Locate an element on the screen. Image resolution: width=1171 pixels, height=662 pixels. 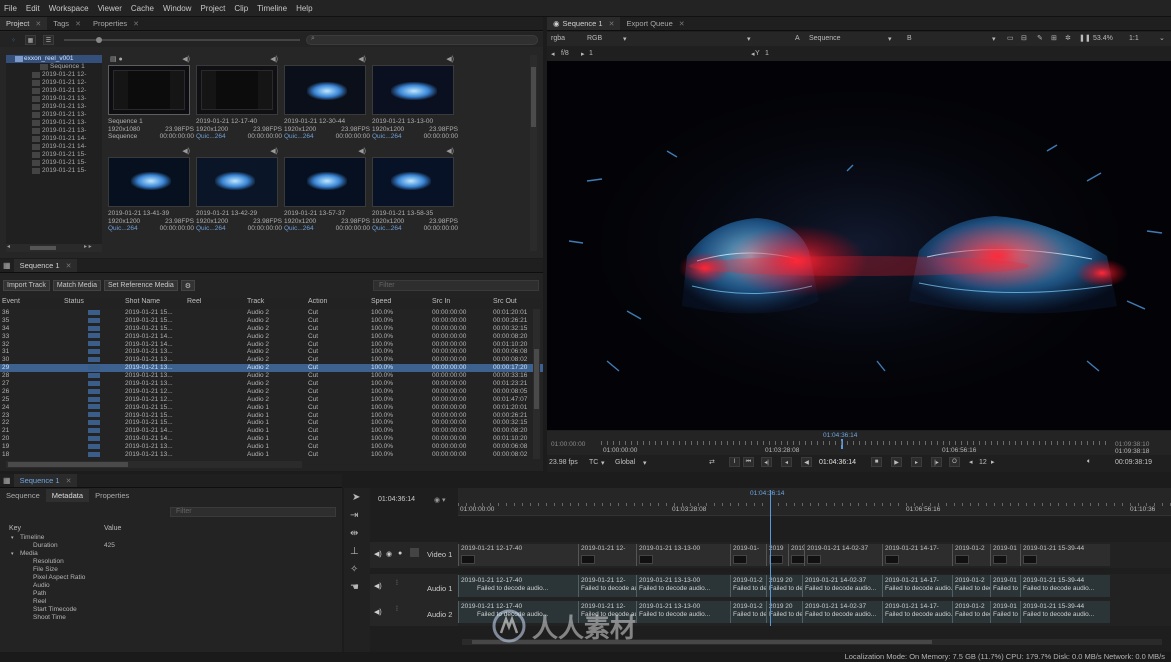
tab-viewer-sequence: ◉ Sequence 1 ✕ is located at coordinates (584, 23).